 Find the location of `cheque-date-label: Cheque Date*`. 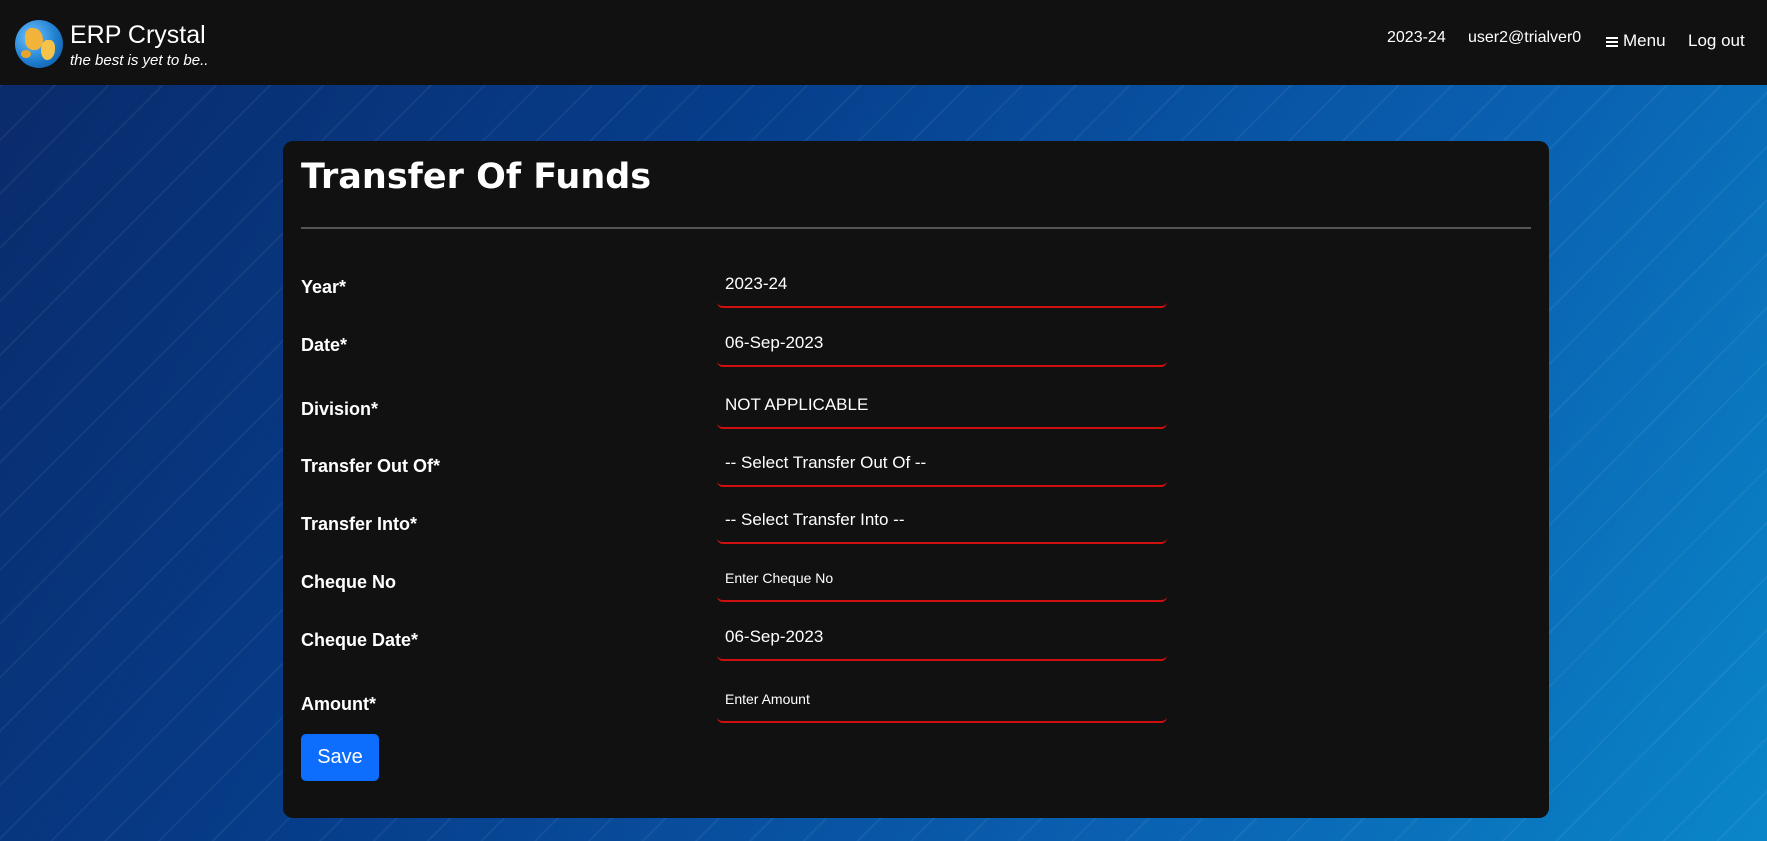

cheque-date-label: Cheque Date* is located at coordinates (360, 640).